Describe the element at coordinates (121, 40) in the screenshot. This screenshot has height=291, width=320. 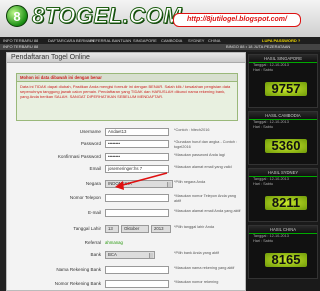
I see `nav-bantuan: BANTUAN` at that location.